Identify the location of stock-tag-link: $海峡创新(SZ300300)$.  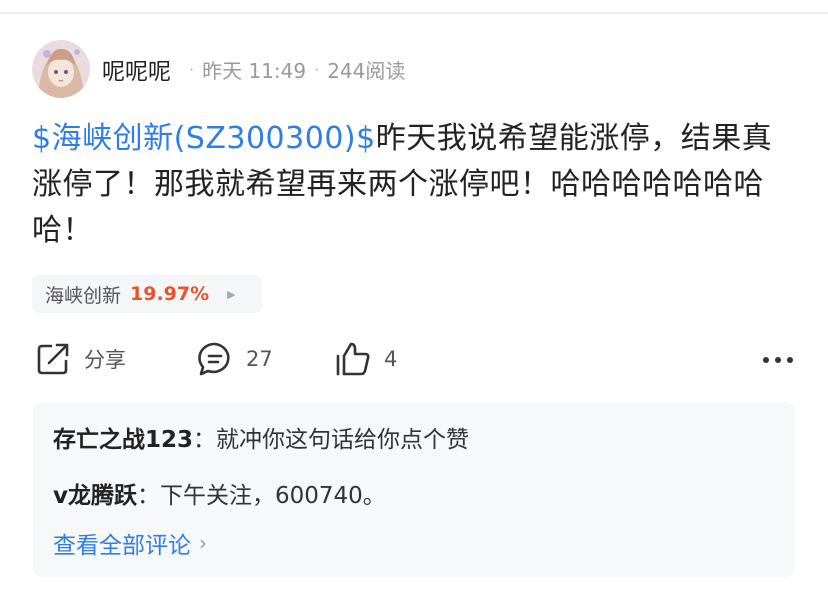
(204, 138).